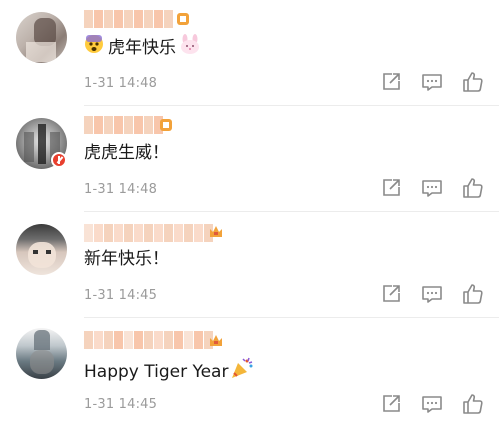 The width and height of the screenshot is (499, 424). I want to click on comment-content: Happy Tiger Year, so click(169, 372).